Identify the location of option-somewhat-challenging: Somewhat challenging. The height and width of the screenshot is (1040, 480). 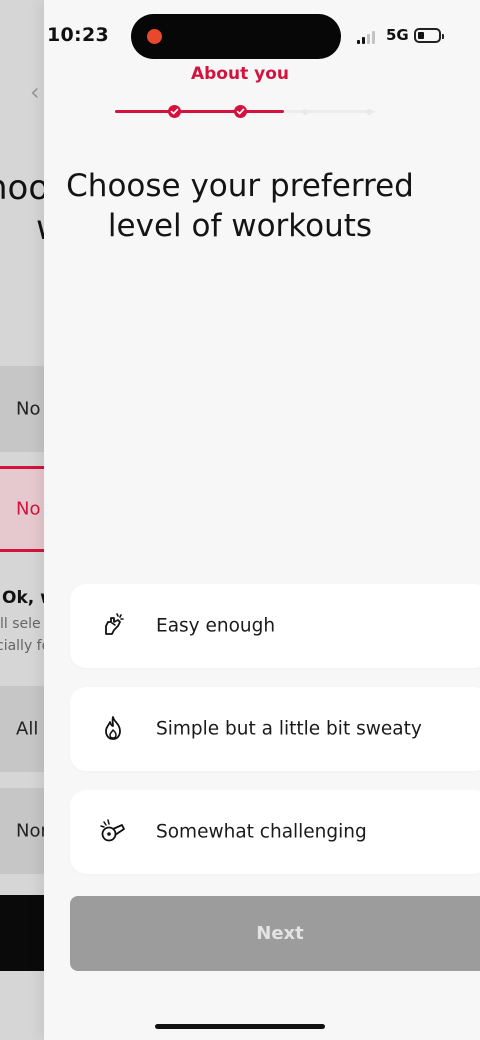
(275, 832).